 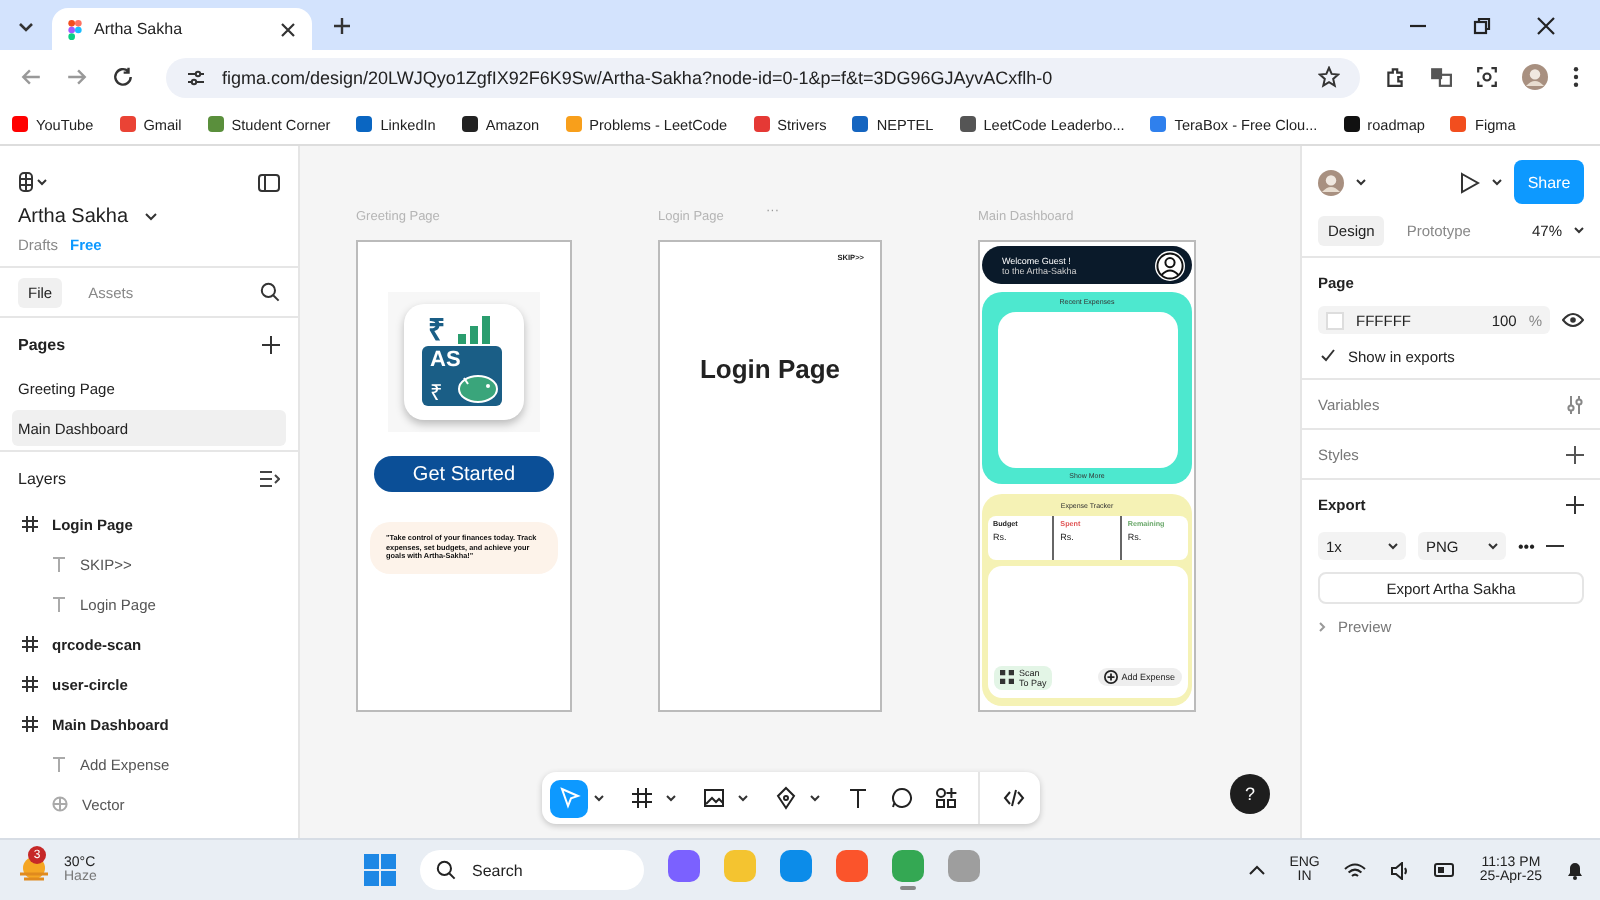 I want to click on sliders-icon, so click(x=1575, y=404).